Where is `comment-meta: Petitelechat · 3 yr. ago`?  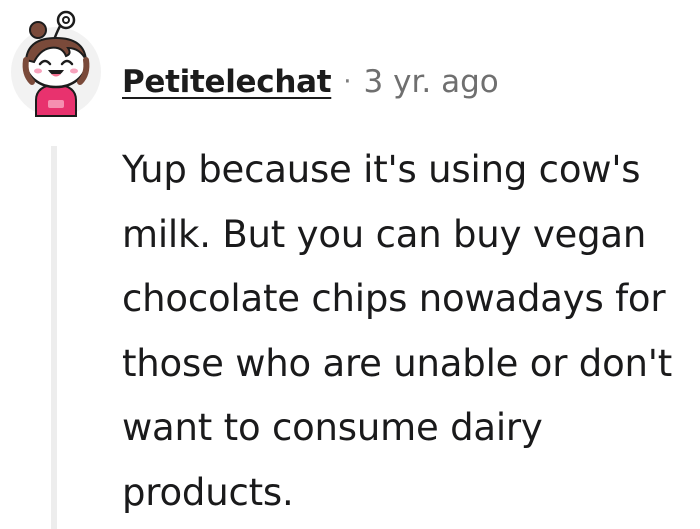
comment-meta: Petitelechat · 3 yr. ago is located at coordinates (310, 82).